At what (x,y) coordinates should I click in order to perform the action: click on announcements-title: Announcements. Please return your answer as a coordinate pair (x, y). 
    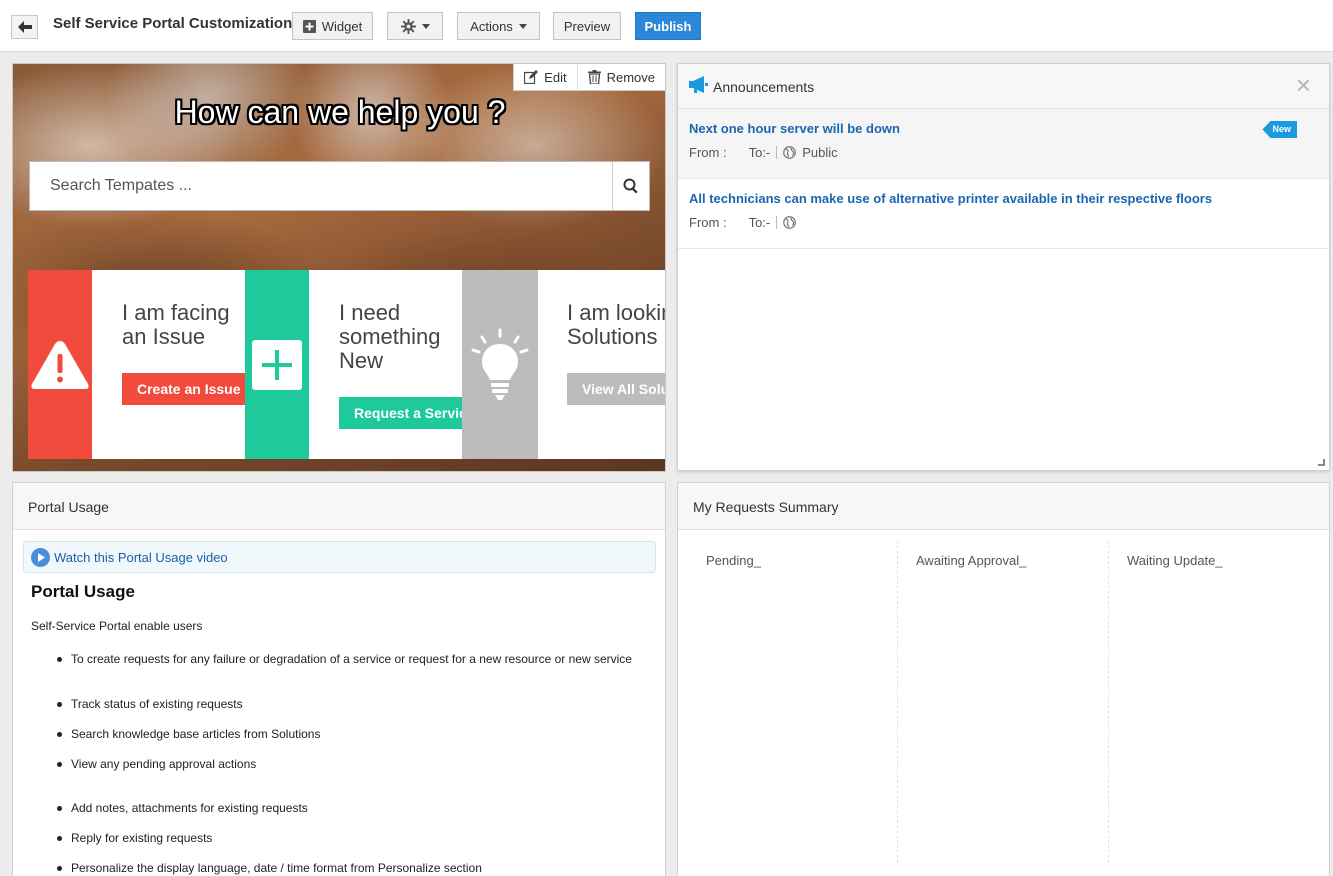
    Looking at the image, I should click on (764, 87).